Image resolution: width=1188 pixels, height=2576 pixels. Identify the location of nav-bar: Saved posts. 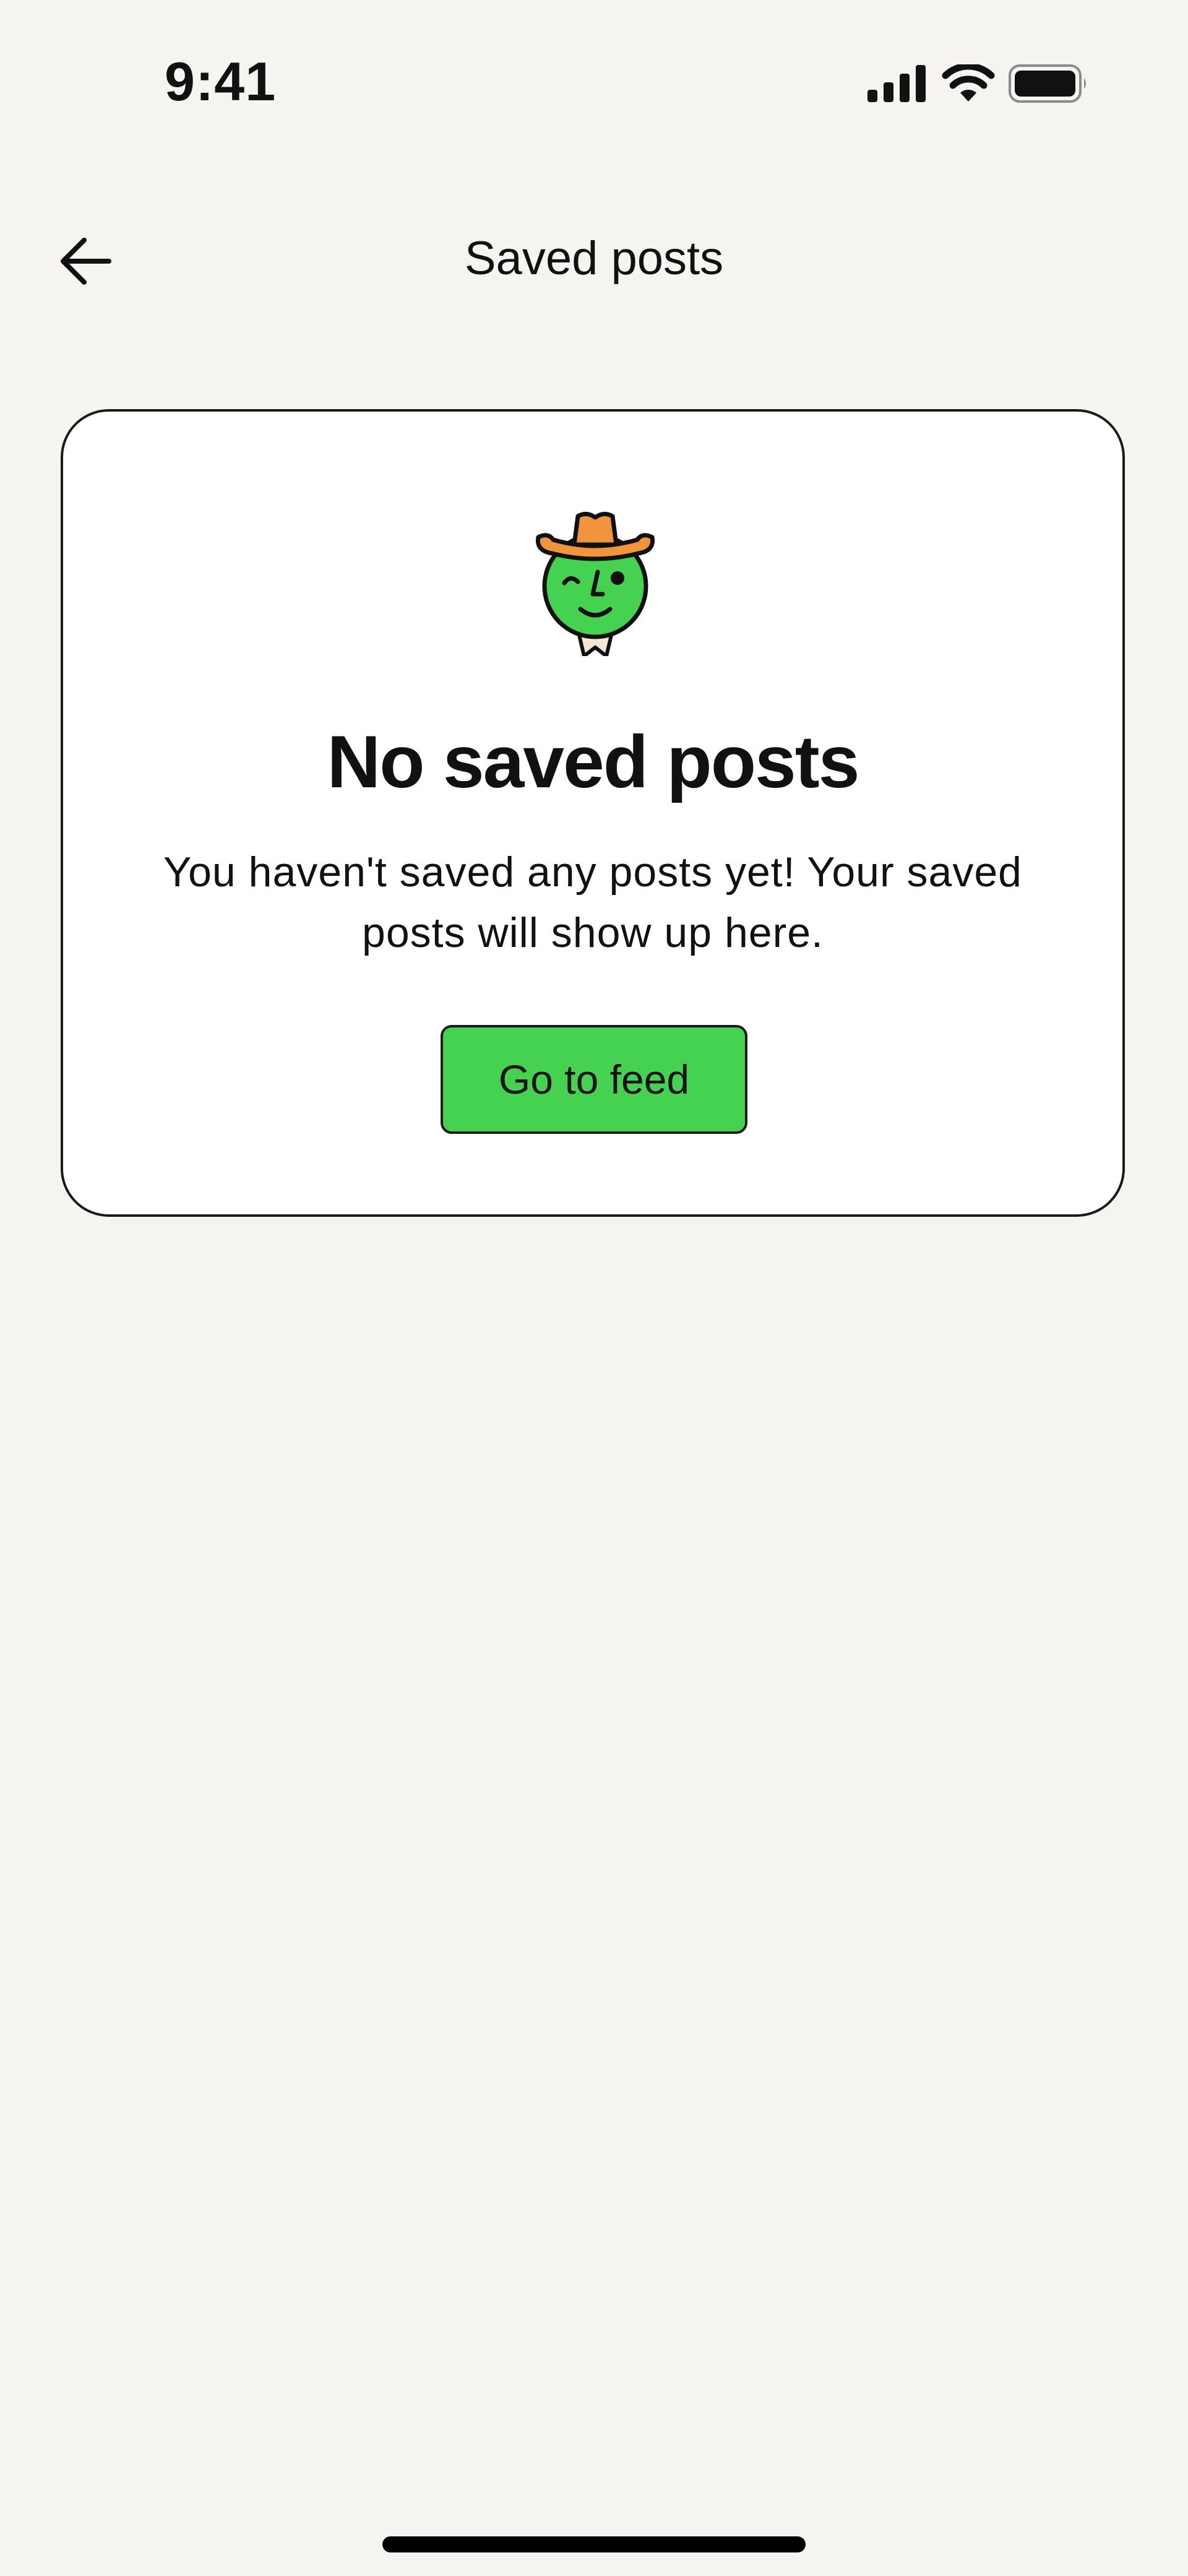
(594, 260).